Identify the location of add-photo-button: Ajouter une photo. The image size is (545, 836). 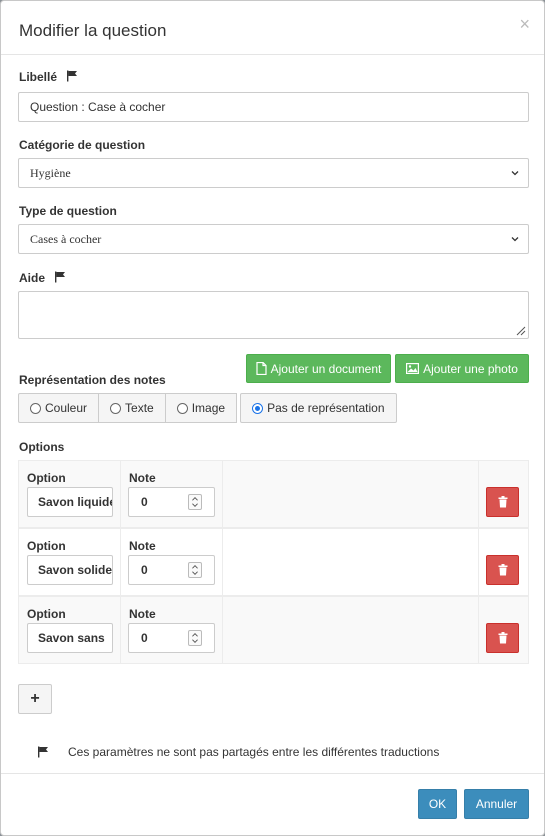
(462, 368).